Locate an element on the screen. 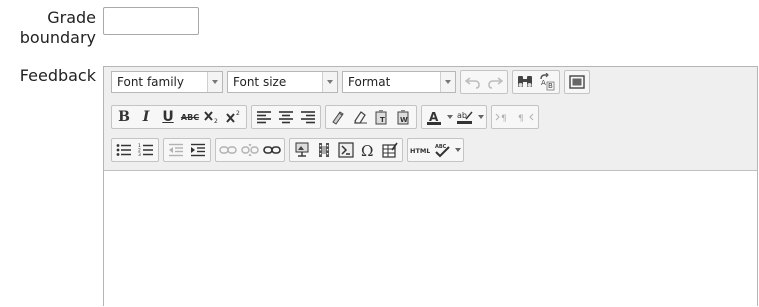 The width and height of the screenshot is (759, 307). equation-icon is located at coordinates (346, 150).